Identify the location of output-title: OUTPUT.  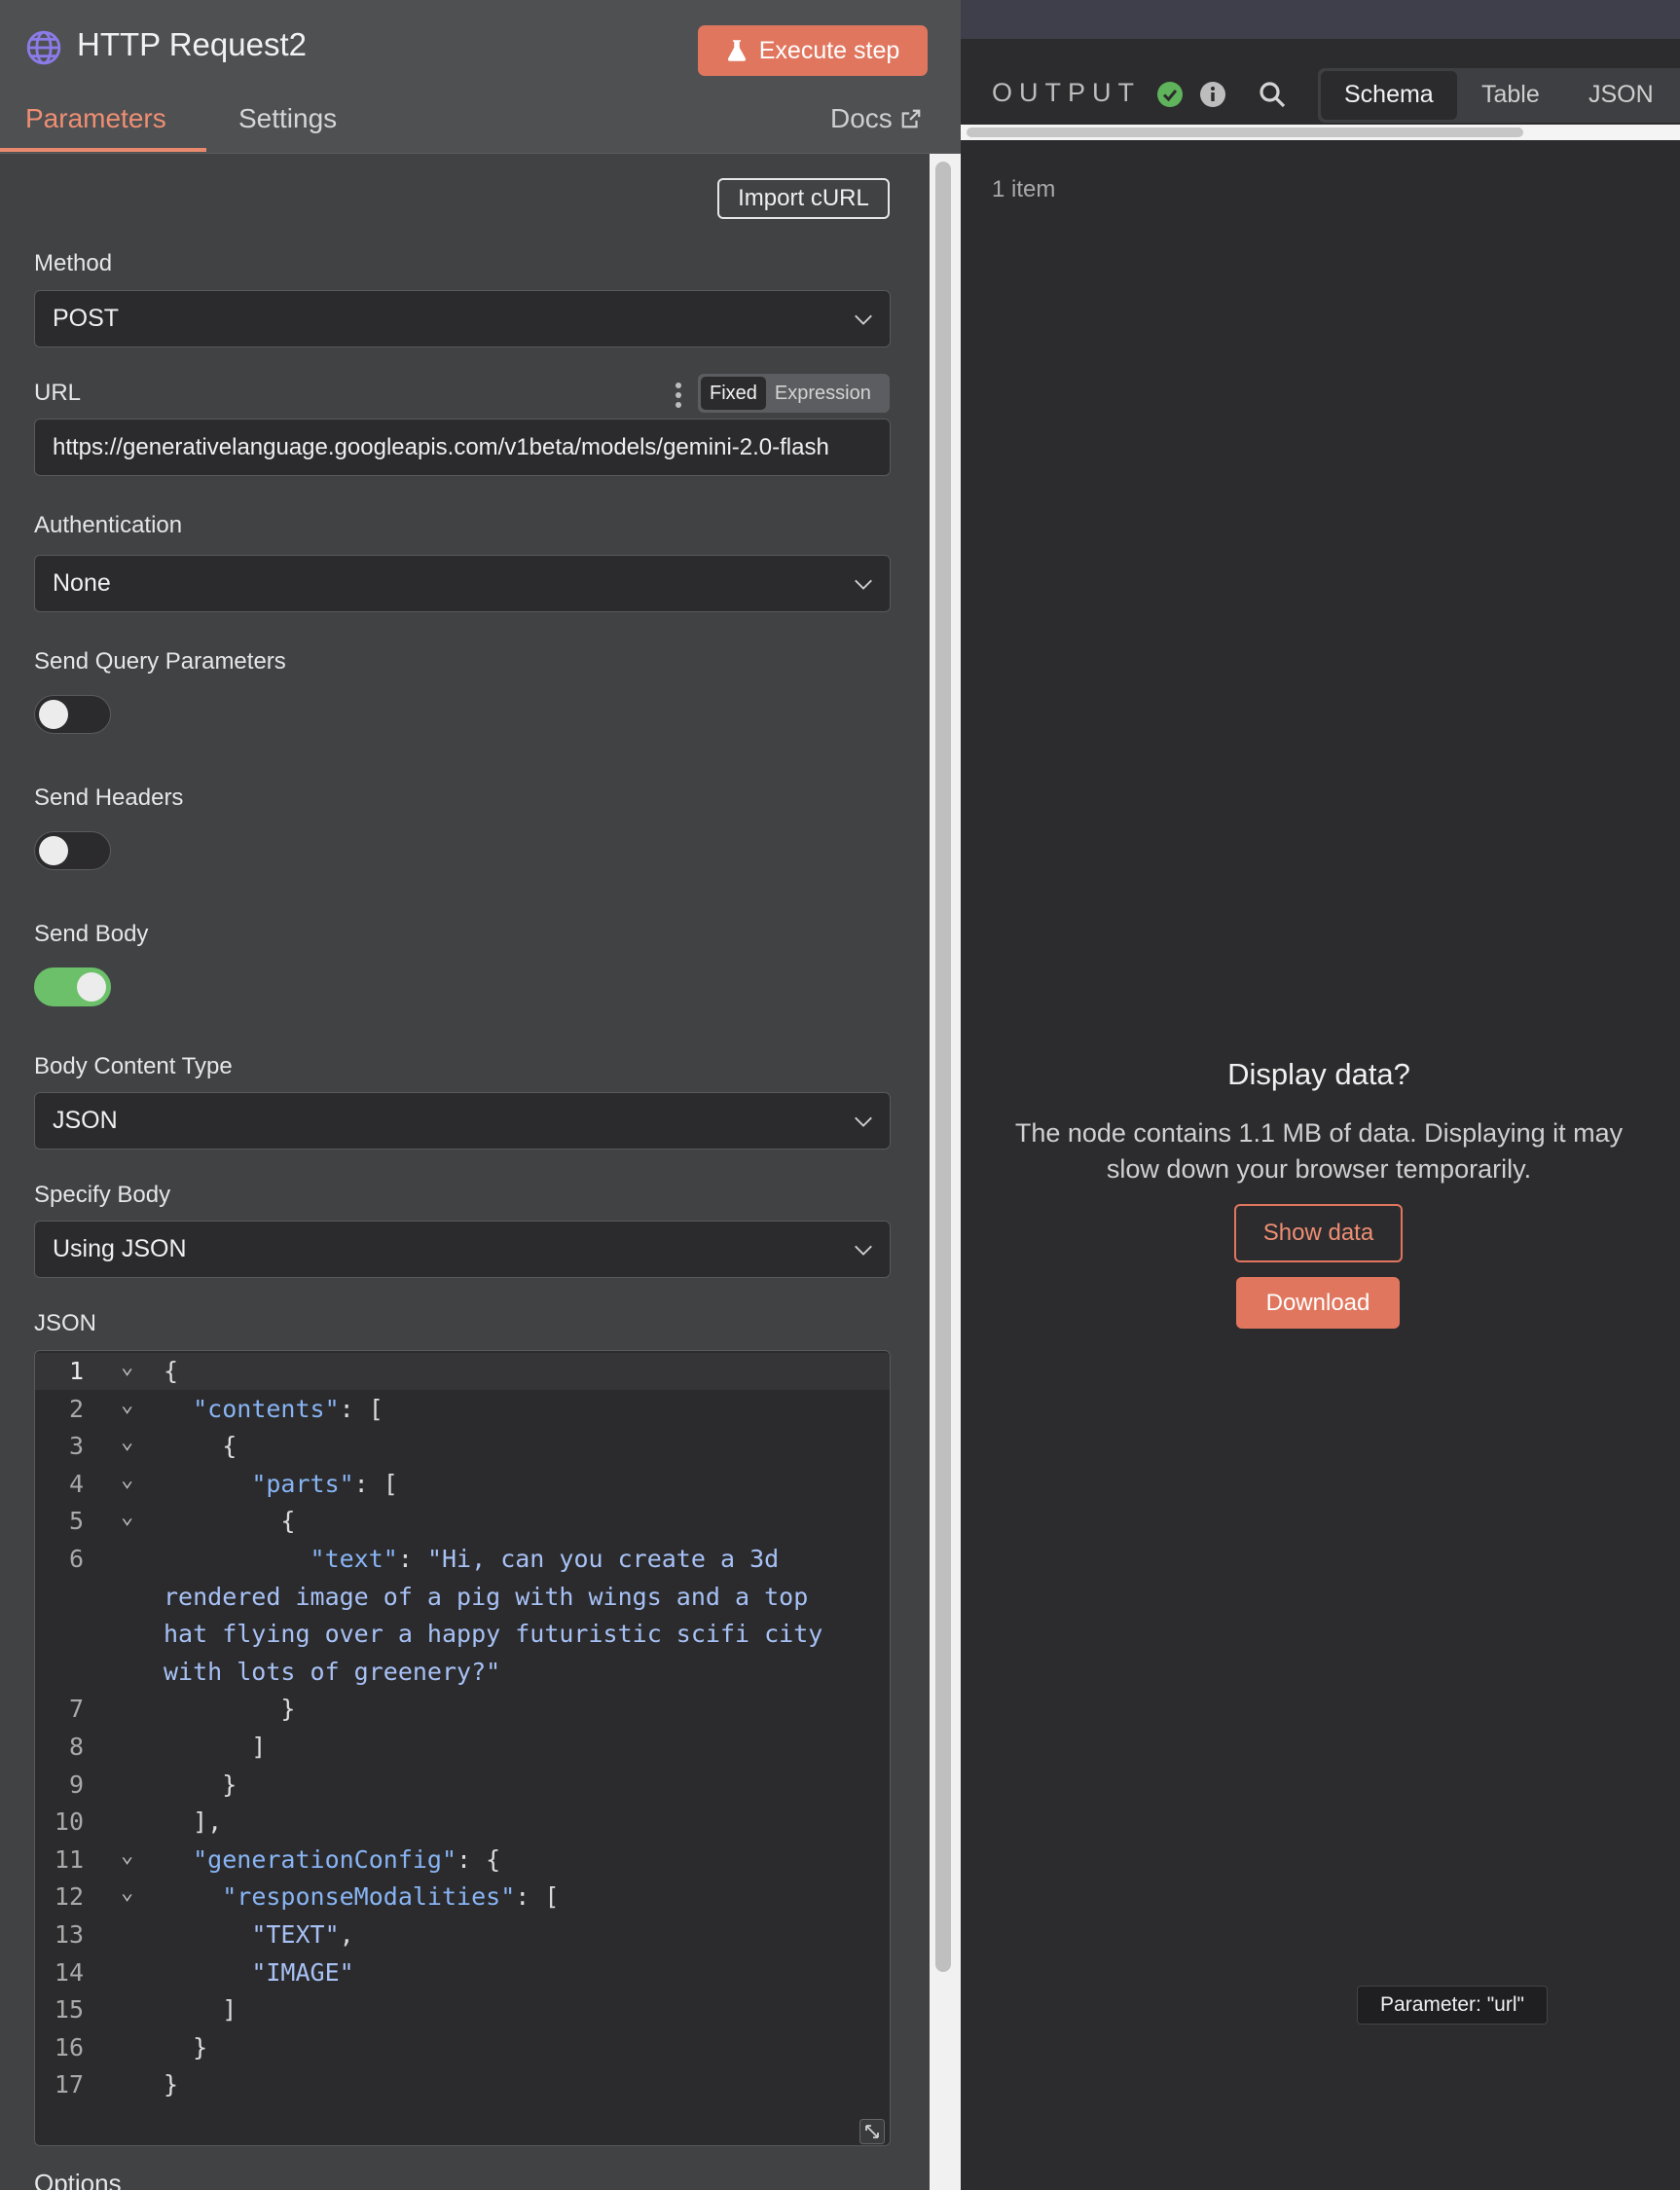
(1066, 93).